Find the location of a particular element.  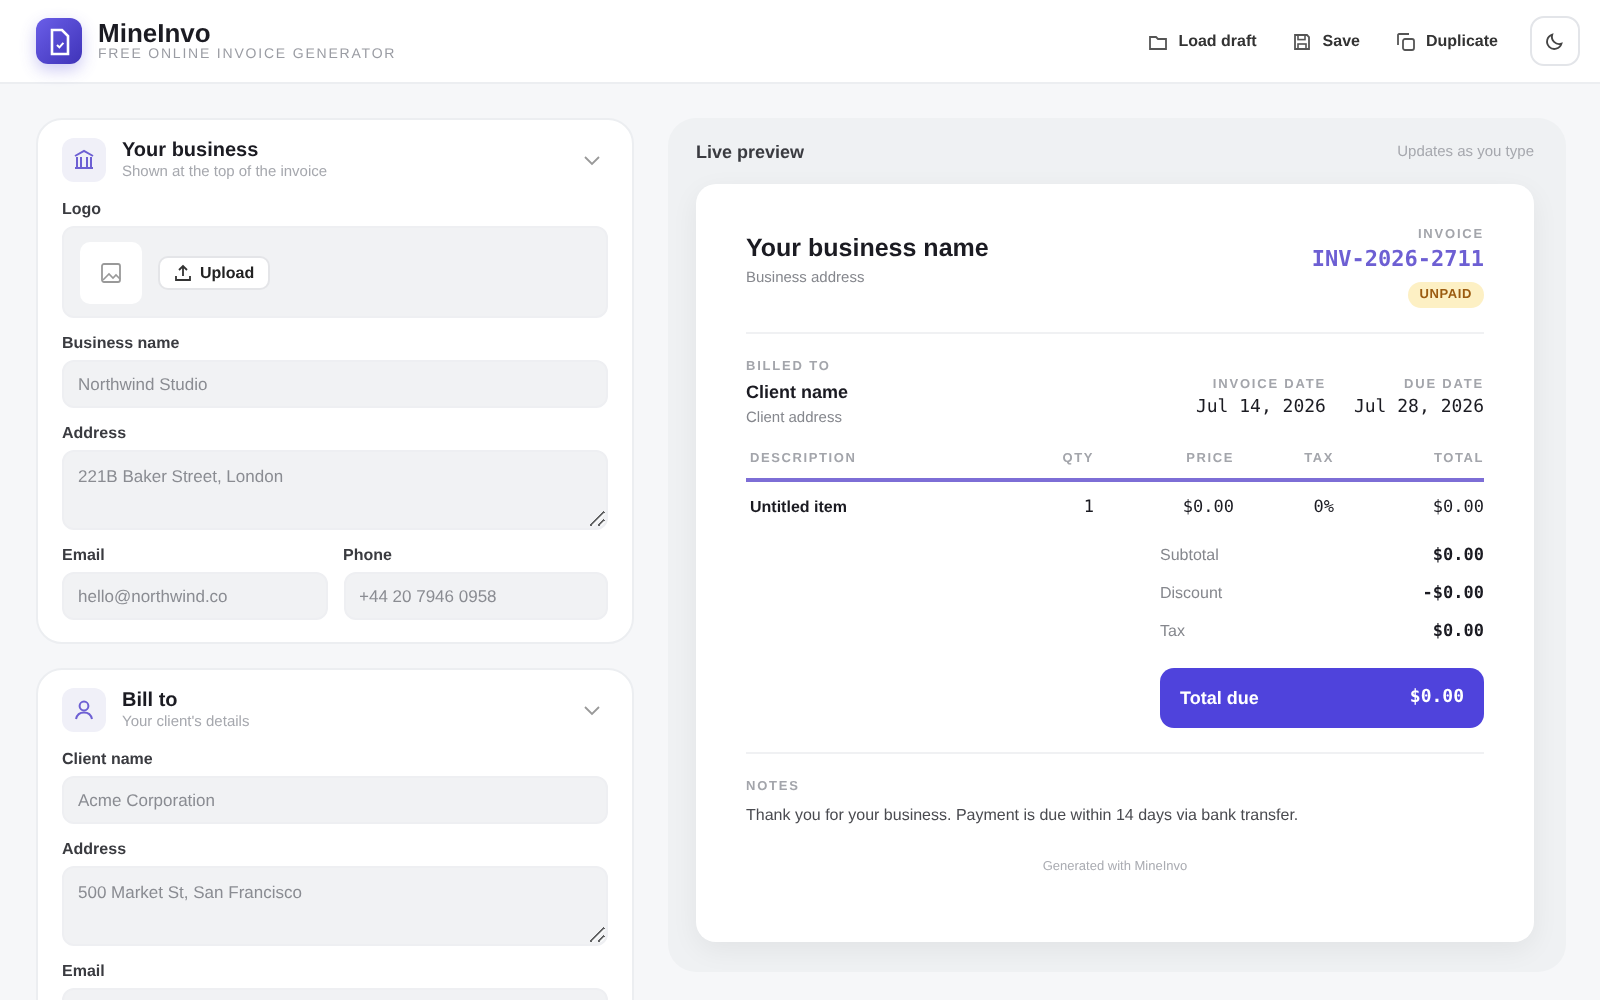

field-label: Logo is located at coordinates (83, 209).